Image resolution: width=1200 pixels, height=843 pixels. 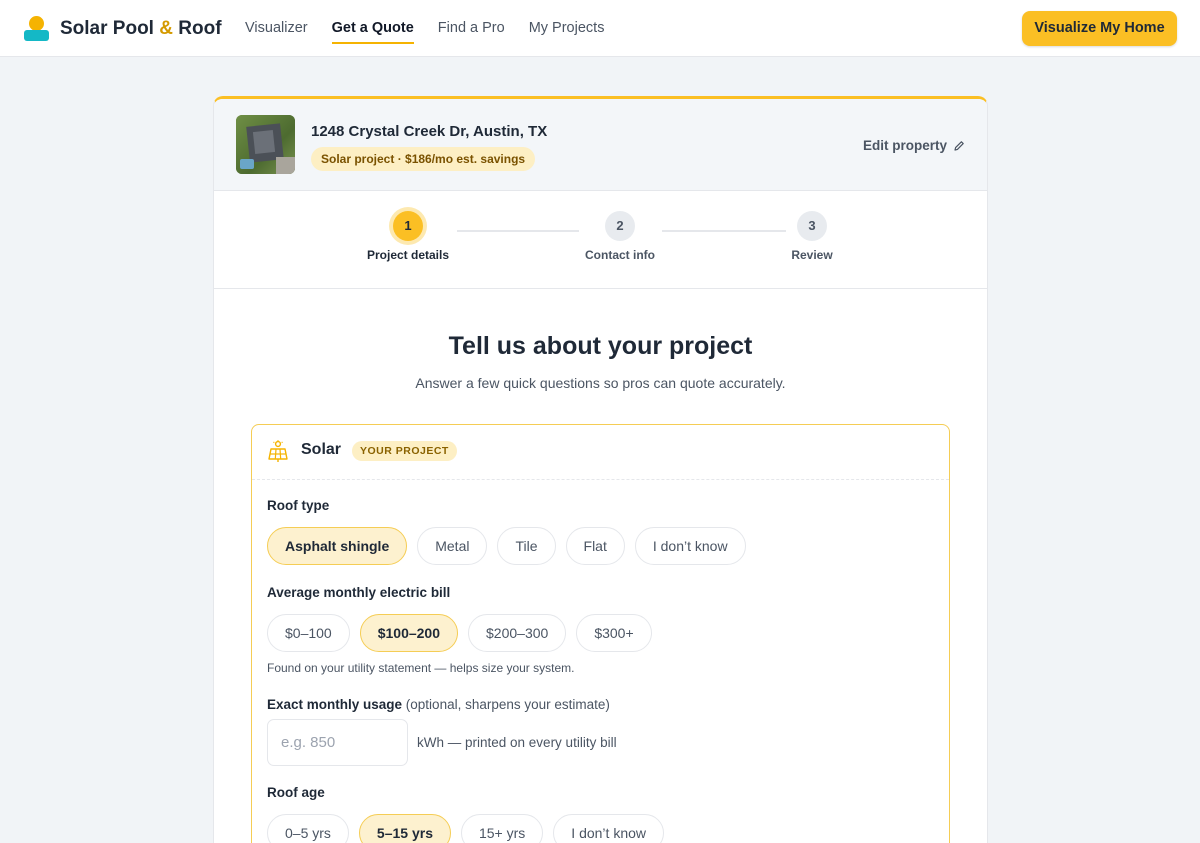 What do you see at coordinates (36, 28) in the screenshot?
I see `sun-pool-logo-icon` at bounding box center [36, 28].